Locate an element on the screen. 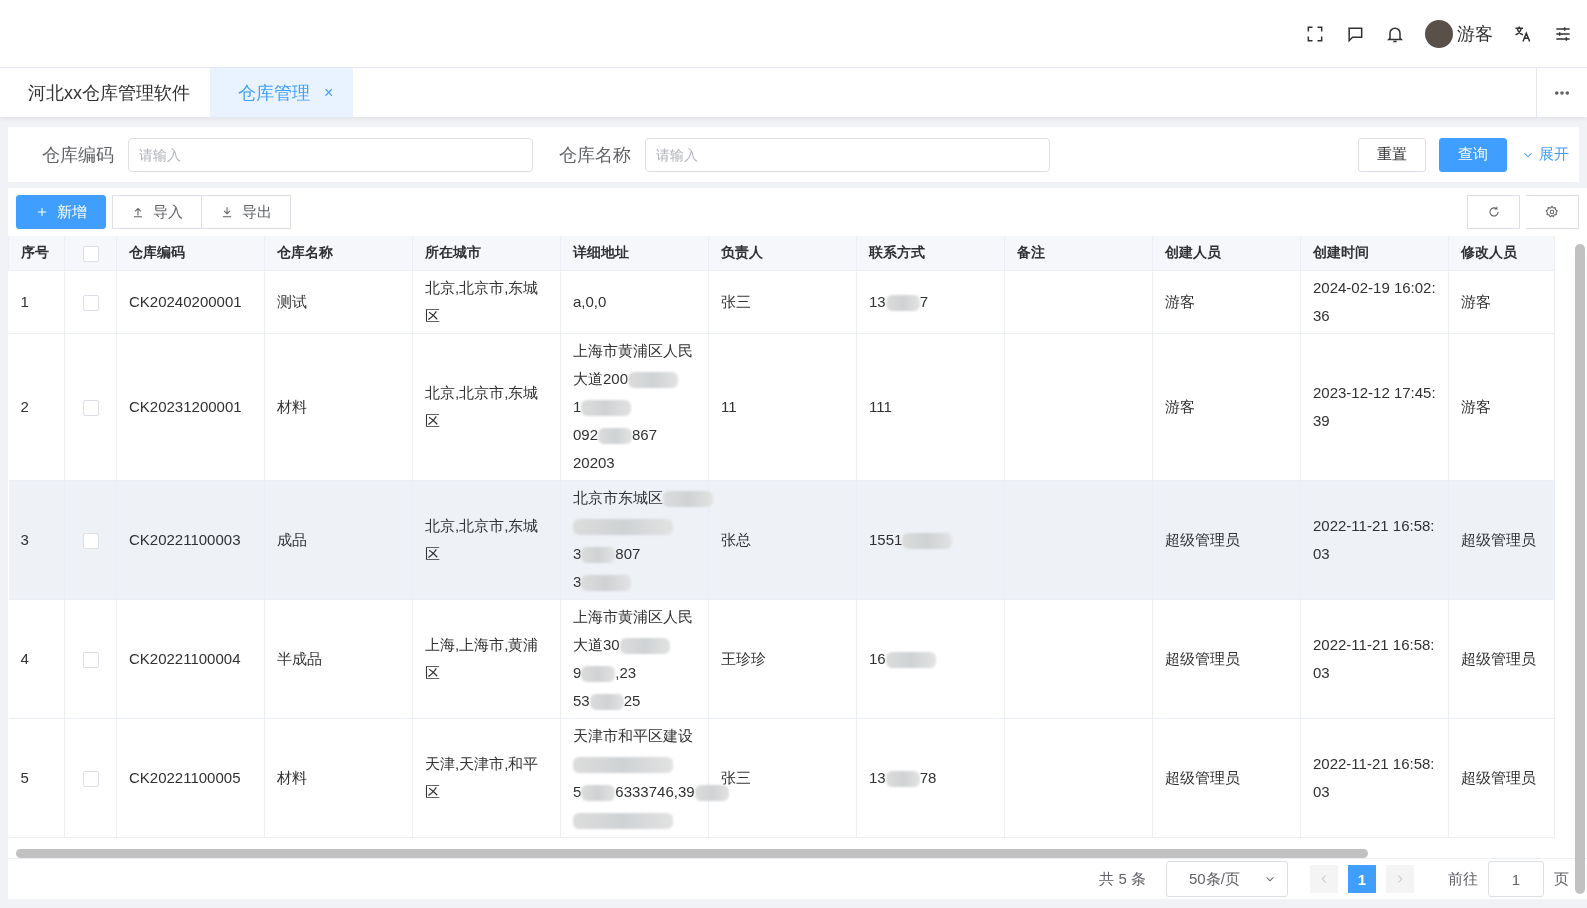 The width and height of the screenshot is (1587, 908). table-cell: 1551 is located at coordinates (886, 539).